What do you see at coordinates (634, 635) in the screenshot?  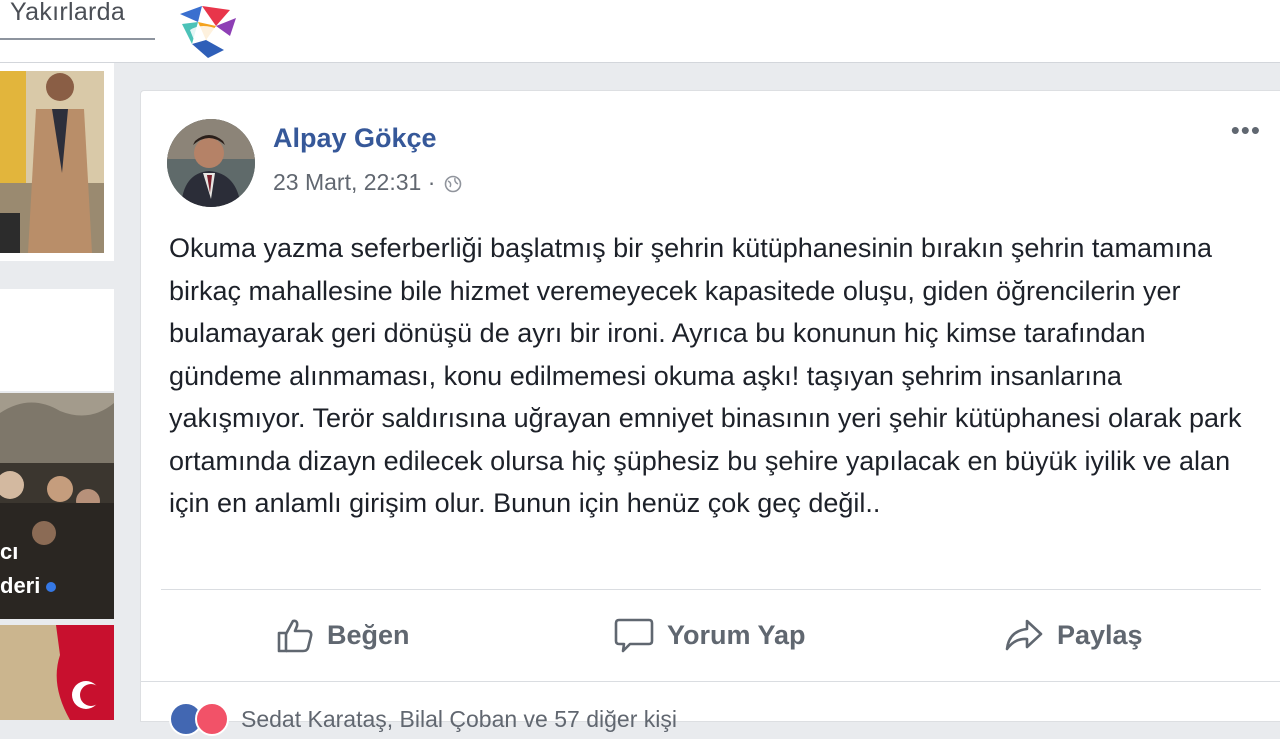 I see `comment-icon` at bounding box center [634, 635].